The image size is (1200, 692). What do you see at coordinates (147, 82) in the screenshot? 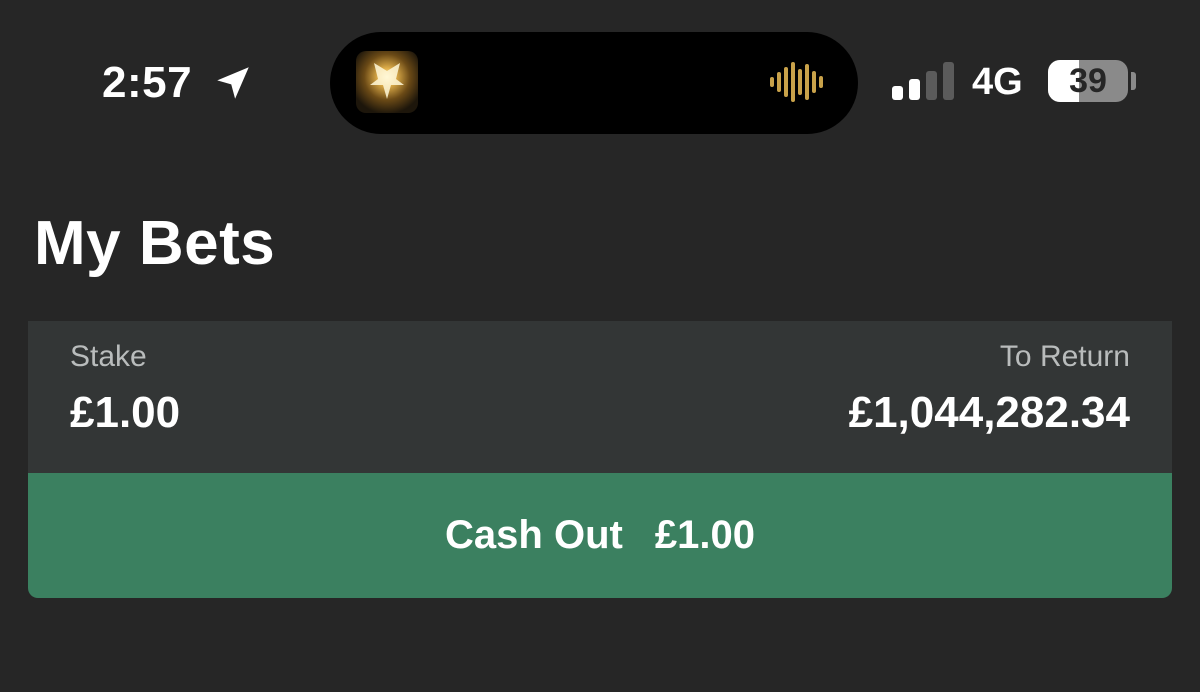
I see `status-time: 2:57` at bounding box center [147, 82].